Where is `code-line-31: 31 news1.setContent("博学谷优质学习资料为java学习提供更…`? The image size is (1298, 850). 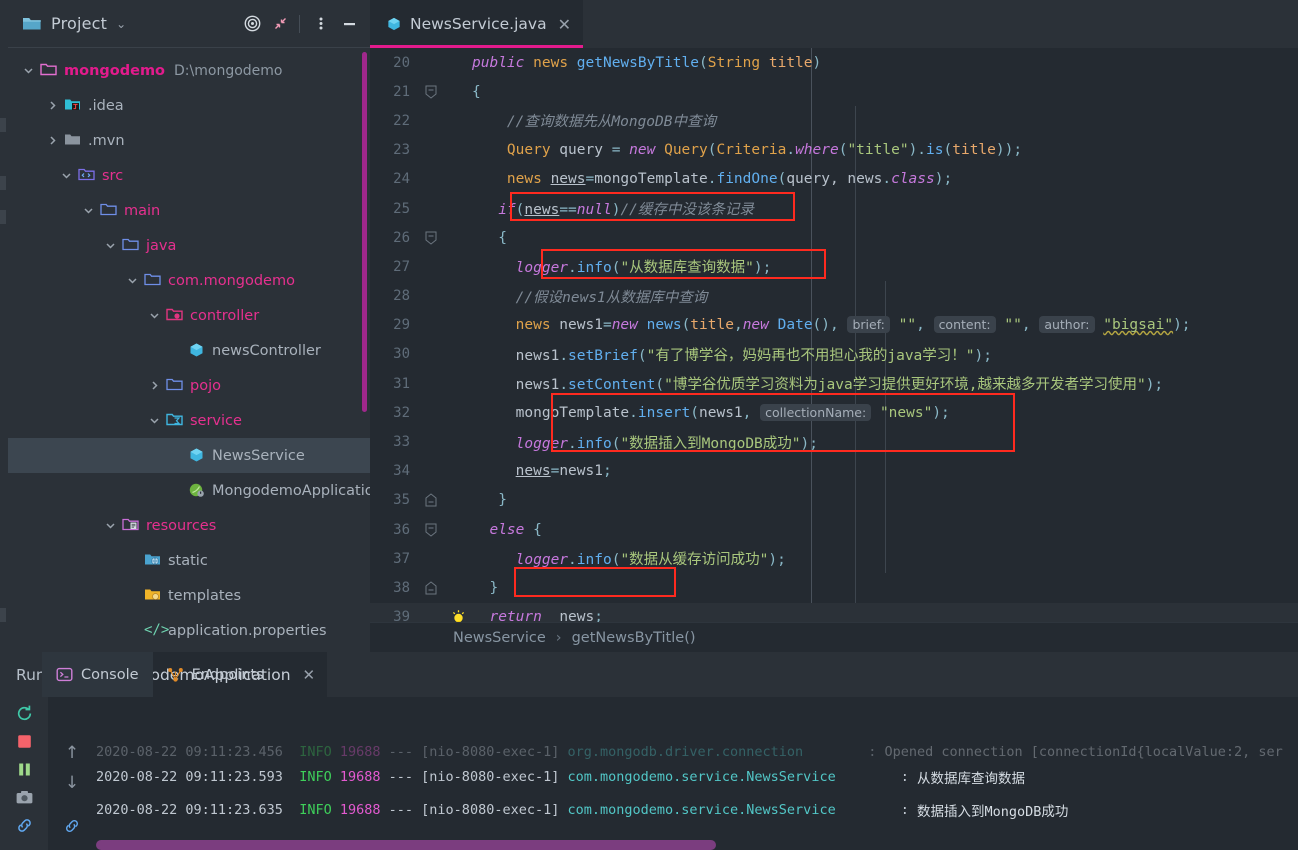
code-line-31: 31 news1.setContent("博学谷优质学习资料为java学习提供更… is located at coordinates (834, 383).